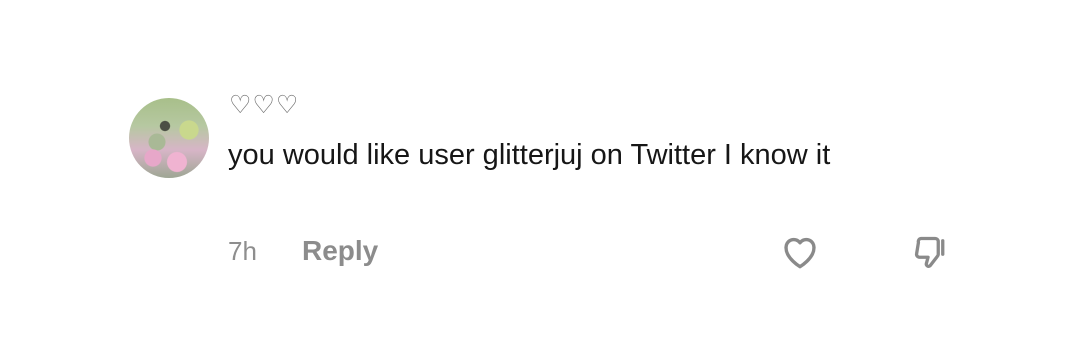  What do you see at coordinates (340, 251) in the screenshot?
I see `reply-button: Reply` at bounding box center [340, 251].